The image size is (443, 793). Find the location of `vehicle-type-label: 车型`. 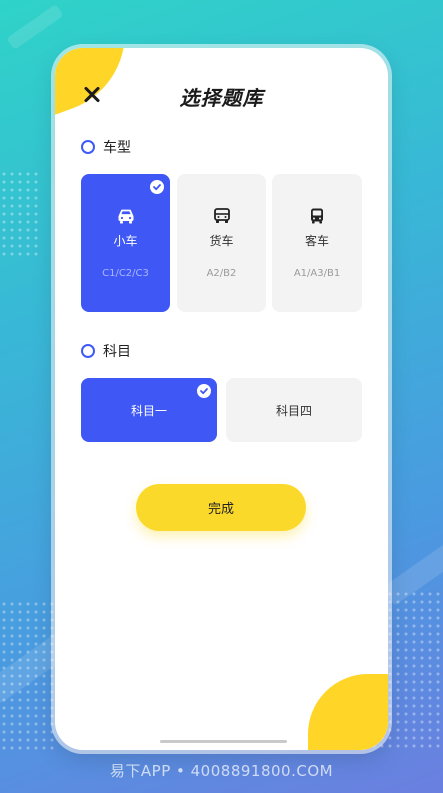

vehicle-type-label: 车型 is located at coordinates (106, 147).